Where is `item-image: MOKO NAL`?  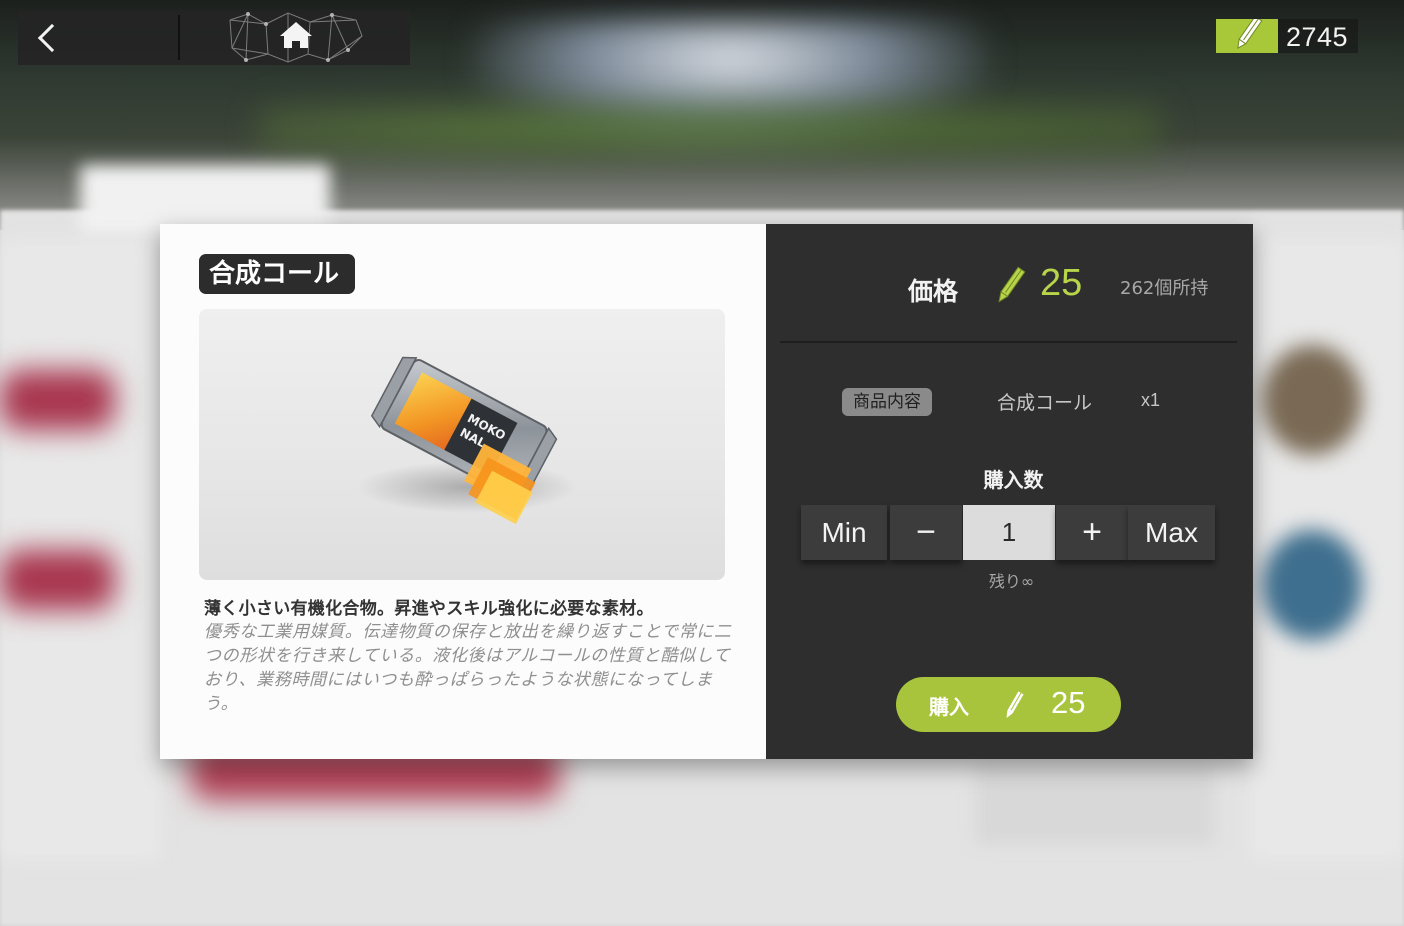
item-image: MOKO NAL is located at coordinates (462, 444).